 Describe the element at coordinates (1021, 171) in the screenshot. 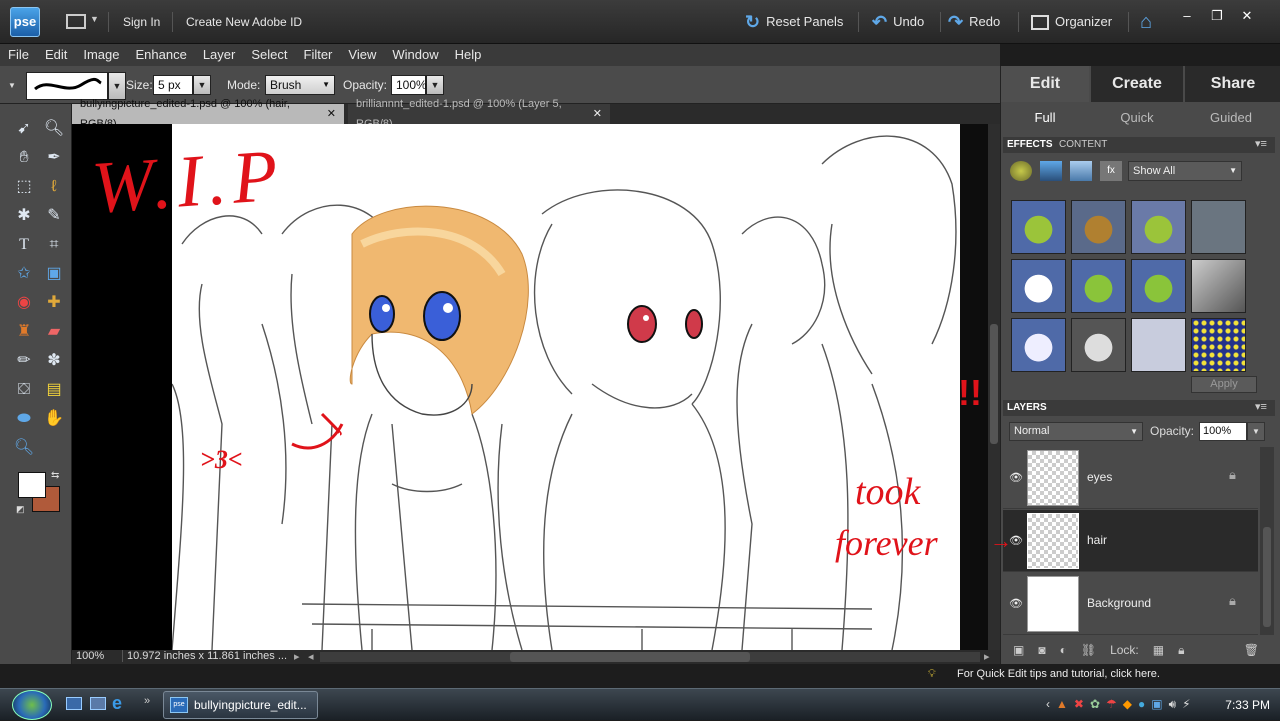

I see `filters-icon` at that location.